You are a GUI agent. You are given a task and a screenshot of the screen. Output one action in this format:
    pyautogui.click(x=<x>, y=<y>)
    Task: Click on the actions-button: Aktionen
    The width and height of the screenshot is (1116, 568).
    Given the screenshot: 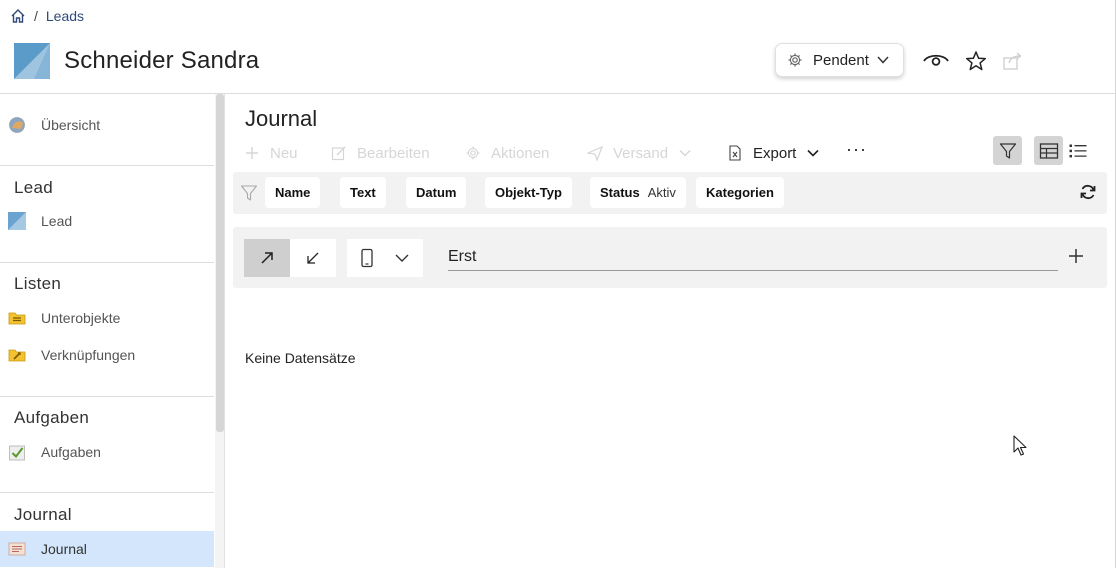 What is the action you would take?
    pyautogui.click(x=507, y=153)
    